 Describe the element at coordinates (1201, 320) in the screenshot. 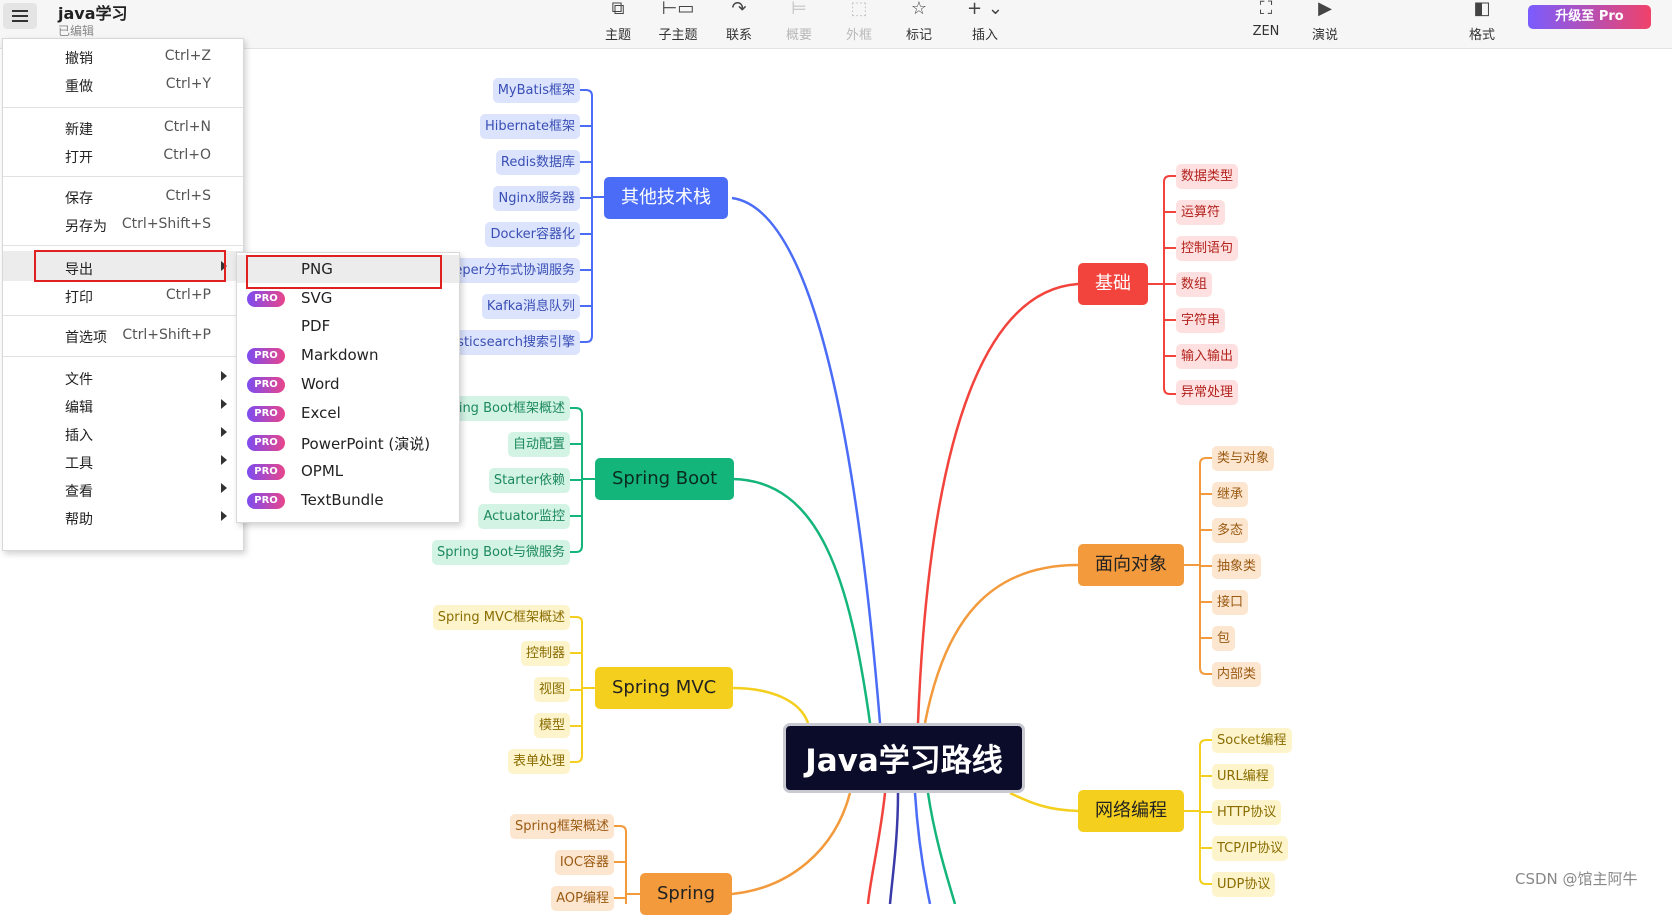

I see `leaf-strings: 字符串` at that location.